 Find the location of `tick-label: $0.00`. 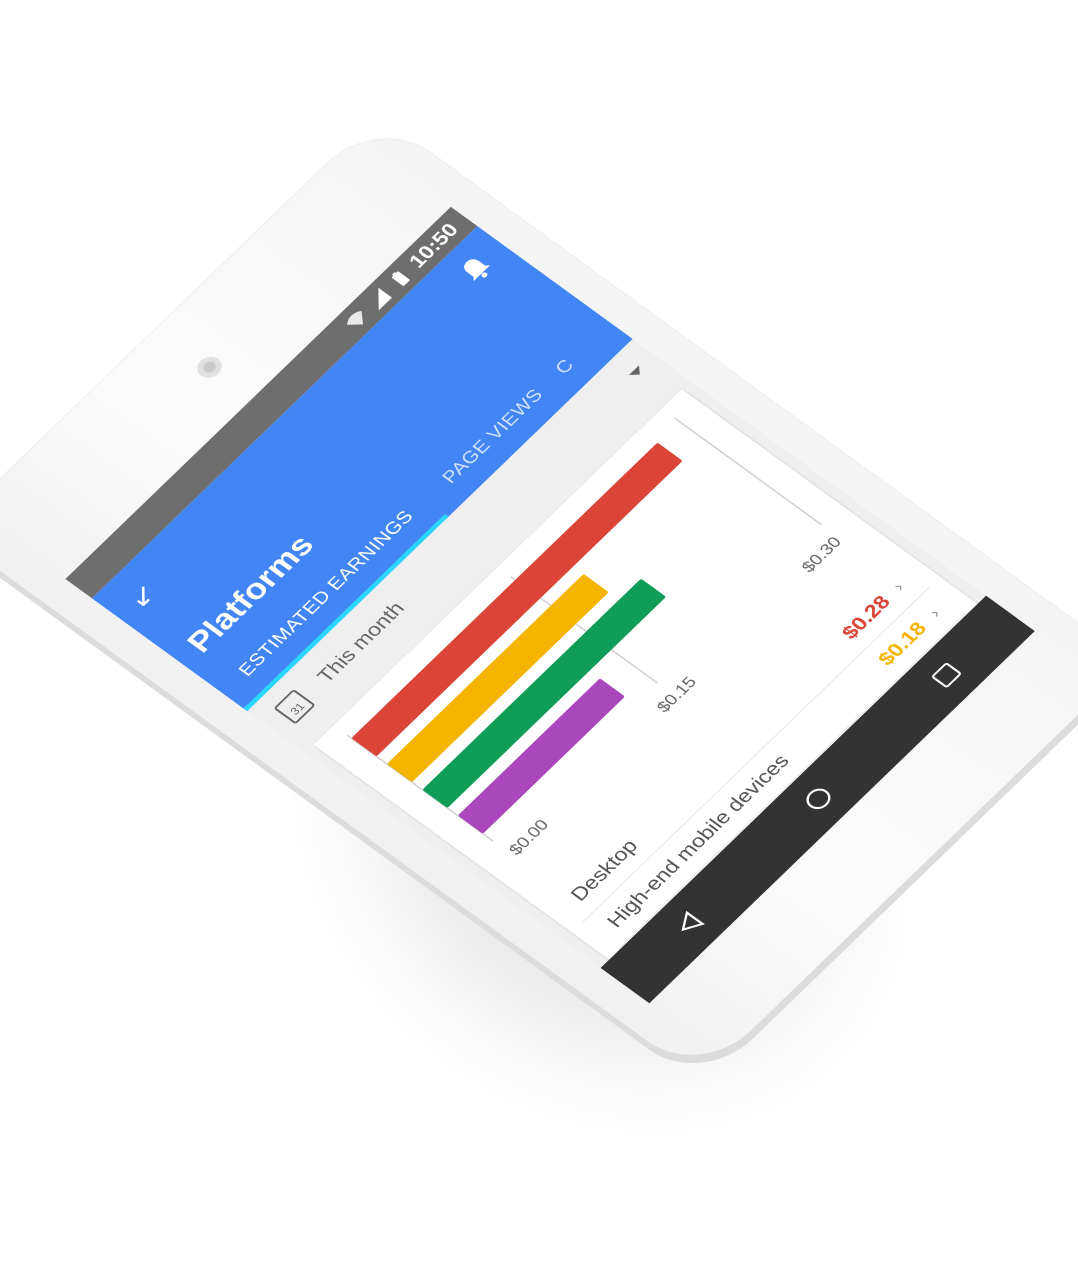

tick-label: $0.00 is located at coordinates (529, 837).